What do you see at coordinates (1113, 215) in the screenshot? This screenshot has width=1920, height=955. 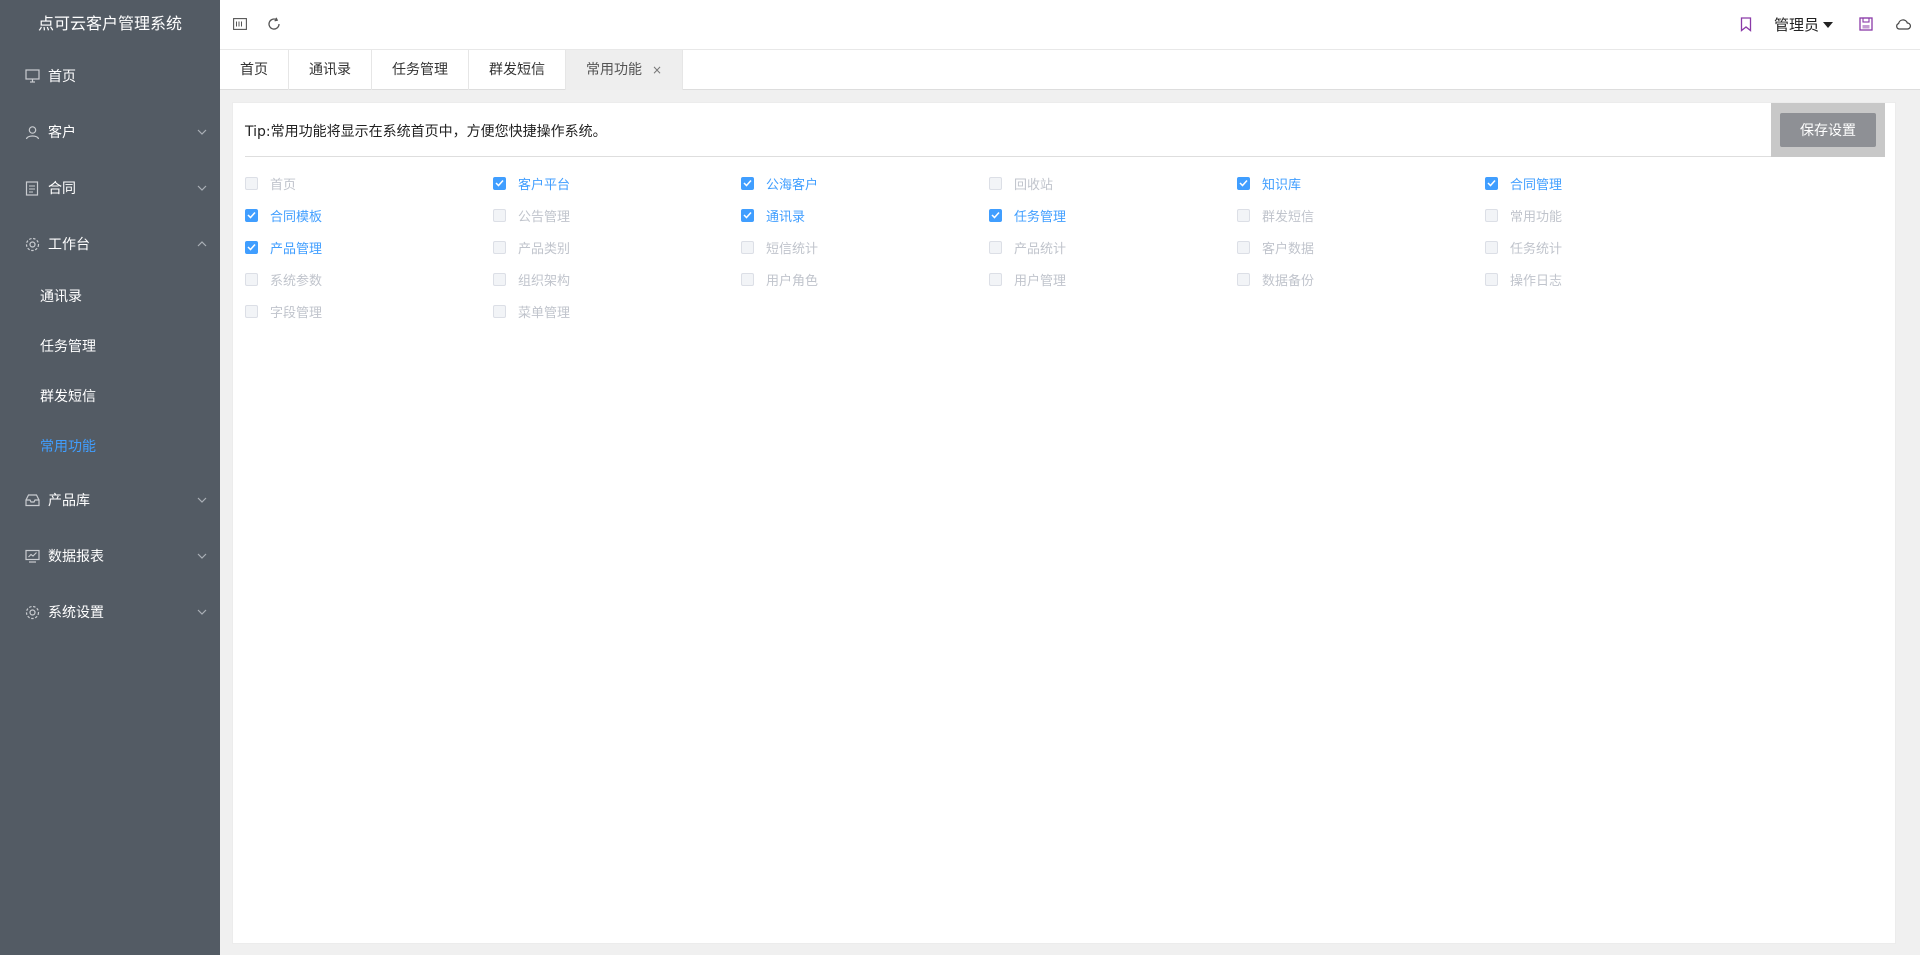 I see `function-option: 任务管理` at bounding box center [1113, 215].